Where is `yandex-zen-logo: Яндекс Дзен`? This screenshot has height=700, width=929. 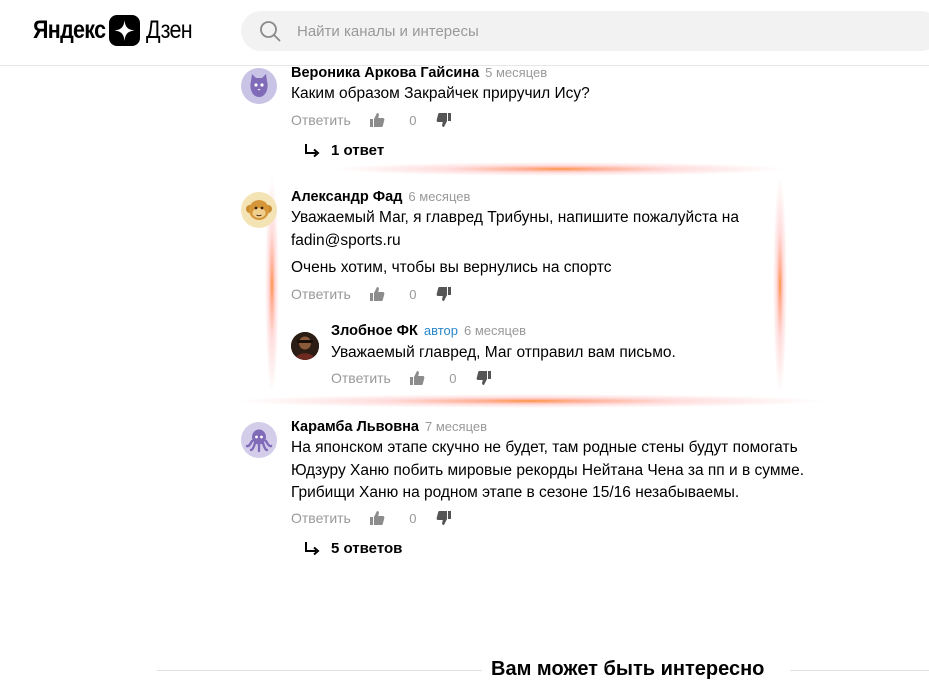 yandex-zen-logo: Яндекс Дзен is located at coordinates (116, 30).